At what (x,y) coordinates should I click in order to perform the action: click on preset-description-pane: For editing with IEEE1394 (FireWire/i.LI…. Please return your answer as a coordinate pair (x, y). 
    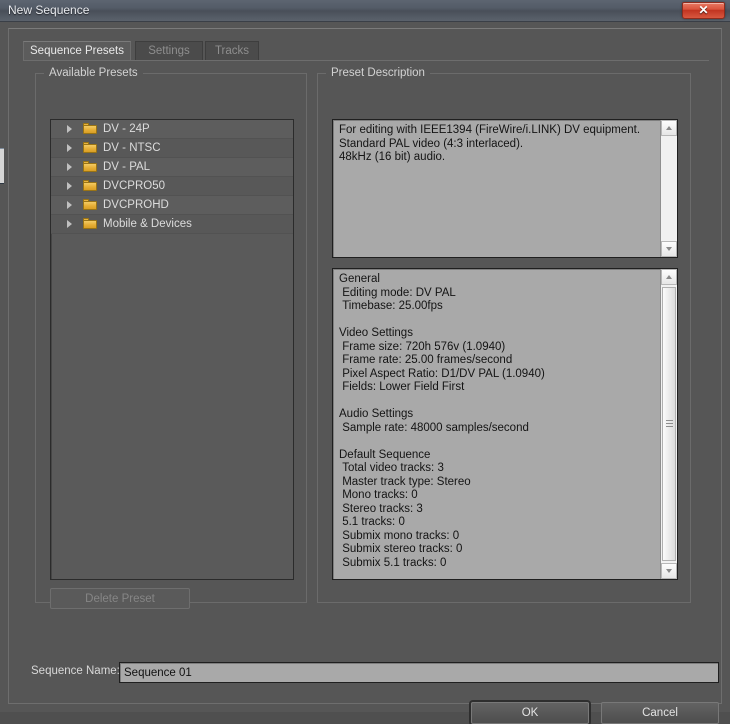
    Looking at the image, I should click on (505, 188).